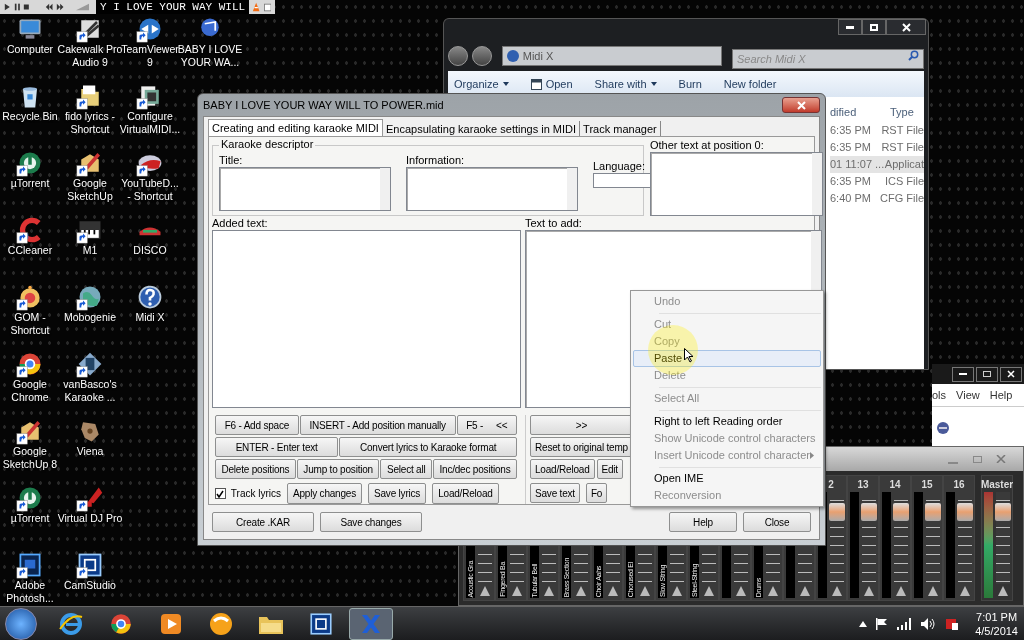 Image resolution: width=1024 pixels, height=640 pixels. I want to click on menu-item: ols, so click(939, 395).